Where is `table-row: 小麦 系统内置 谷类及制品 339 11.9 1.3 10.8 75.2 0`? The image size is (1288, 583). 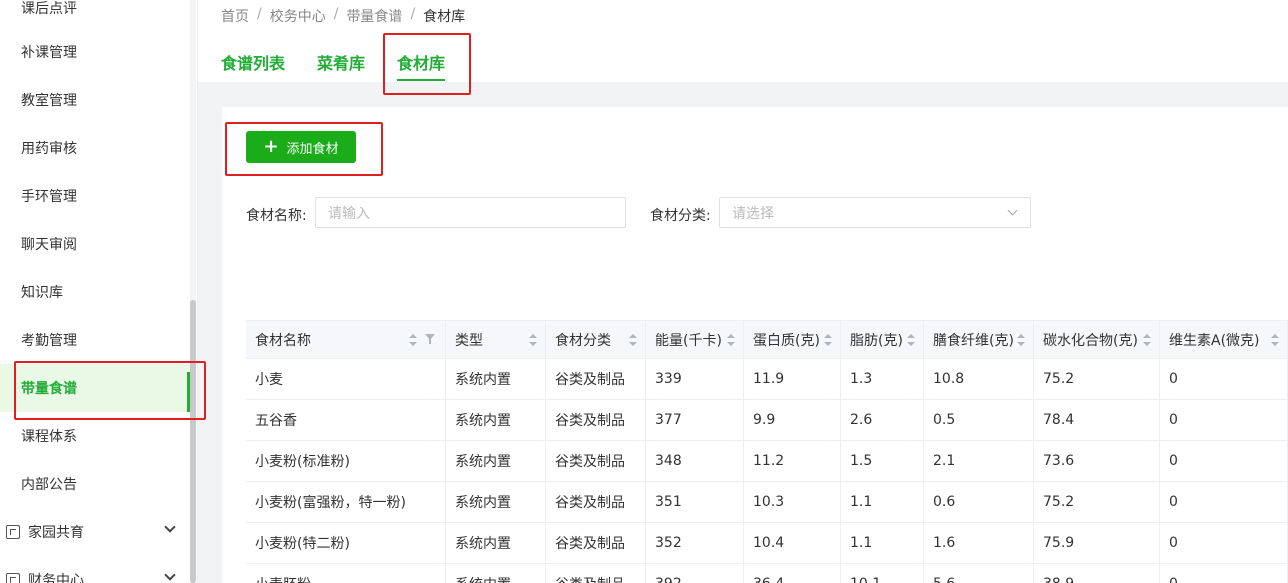 table-row: 小麦 系统内置 谷类及制品 339 11.9 1.3 10.8 75.2 0 is located at coordinates (767, 379).